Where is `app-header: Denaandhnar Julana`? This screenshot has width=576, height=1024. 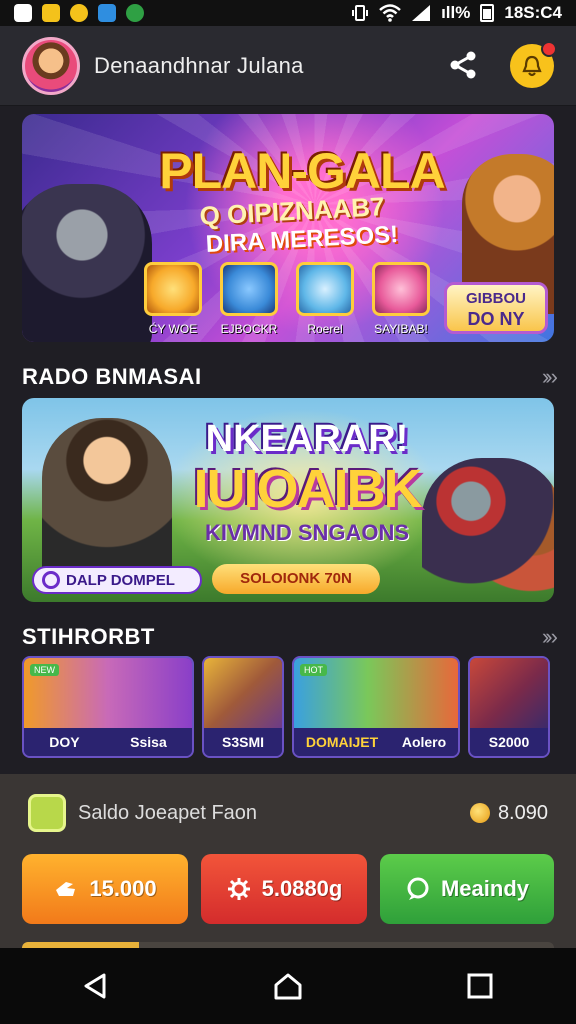
app-header: Denaandhnar Julana is located at coordinates (288, 66).